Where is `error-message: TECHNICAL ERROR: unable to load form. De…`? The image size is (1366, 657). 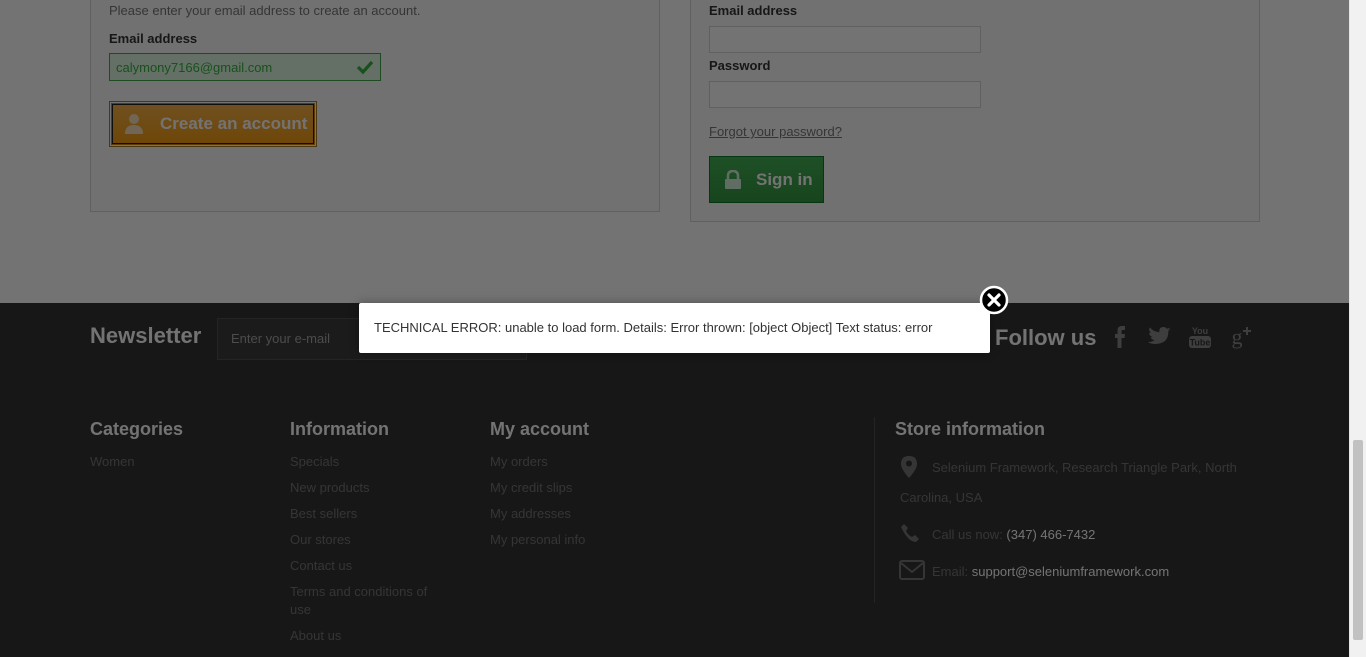
error-message: TECHNICAL ERROR: unable to load form. De… is located at coordinates (653, 327).